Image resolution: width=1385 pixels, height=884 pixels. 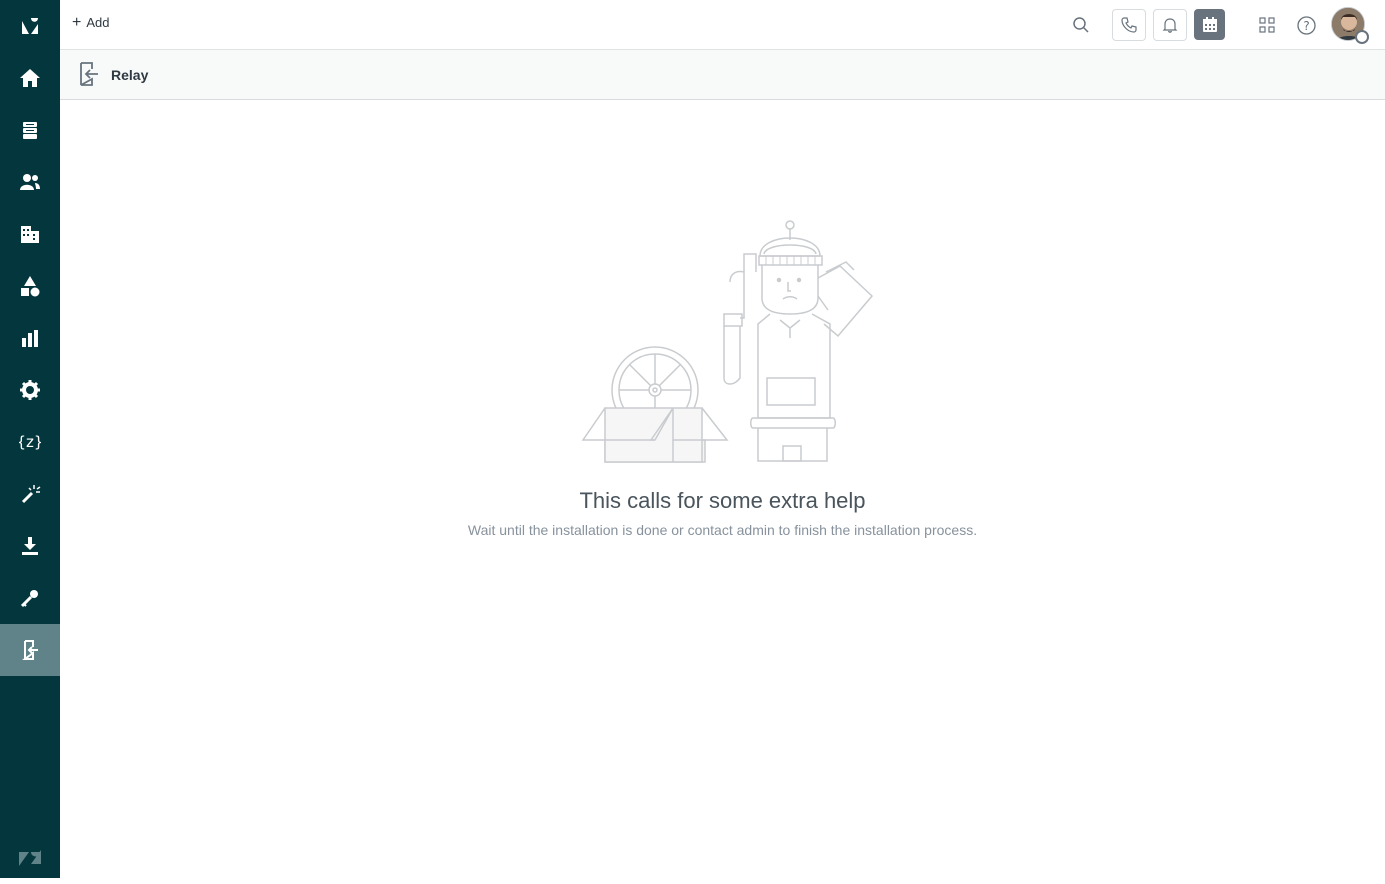 I want to click on add-label: Add, so click(x=98, y=22).